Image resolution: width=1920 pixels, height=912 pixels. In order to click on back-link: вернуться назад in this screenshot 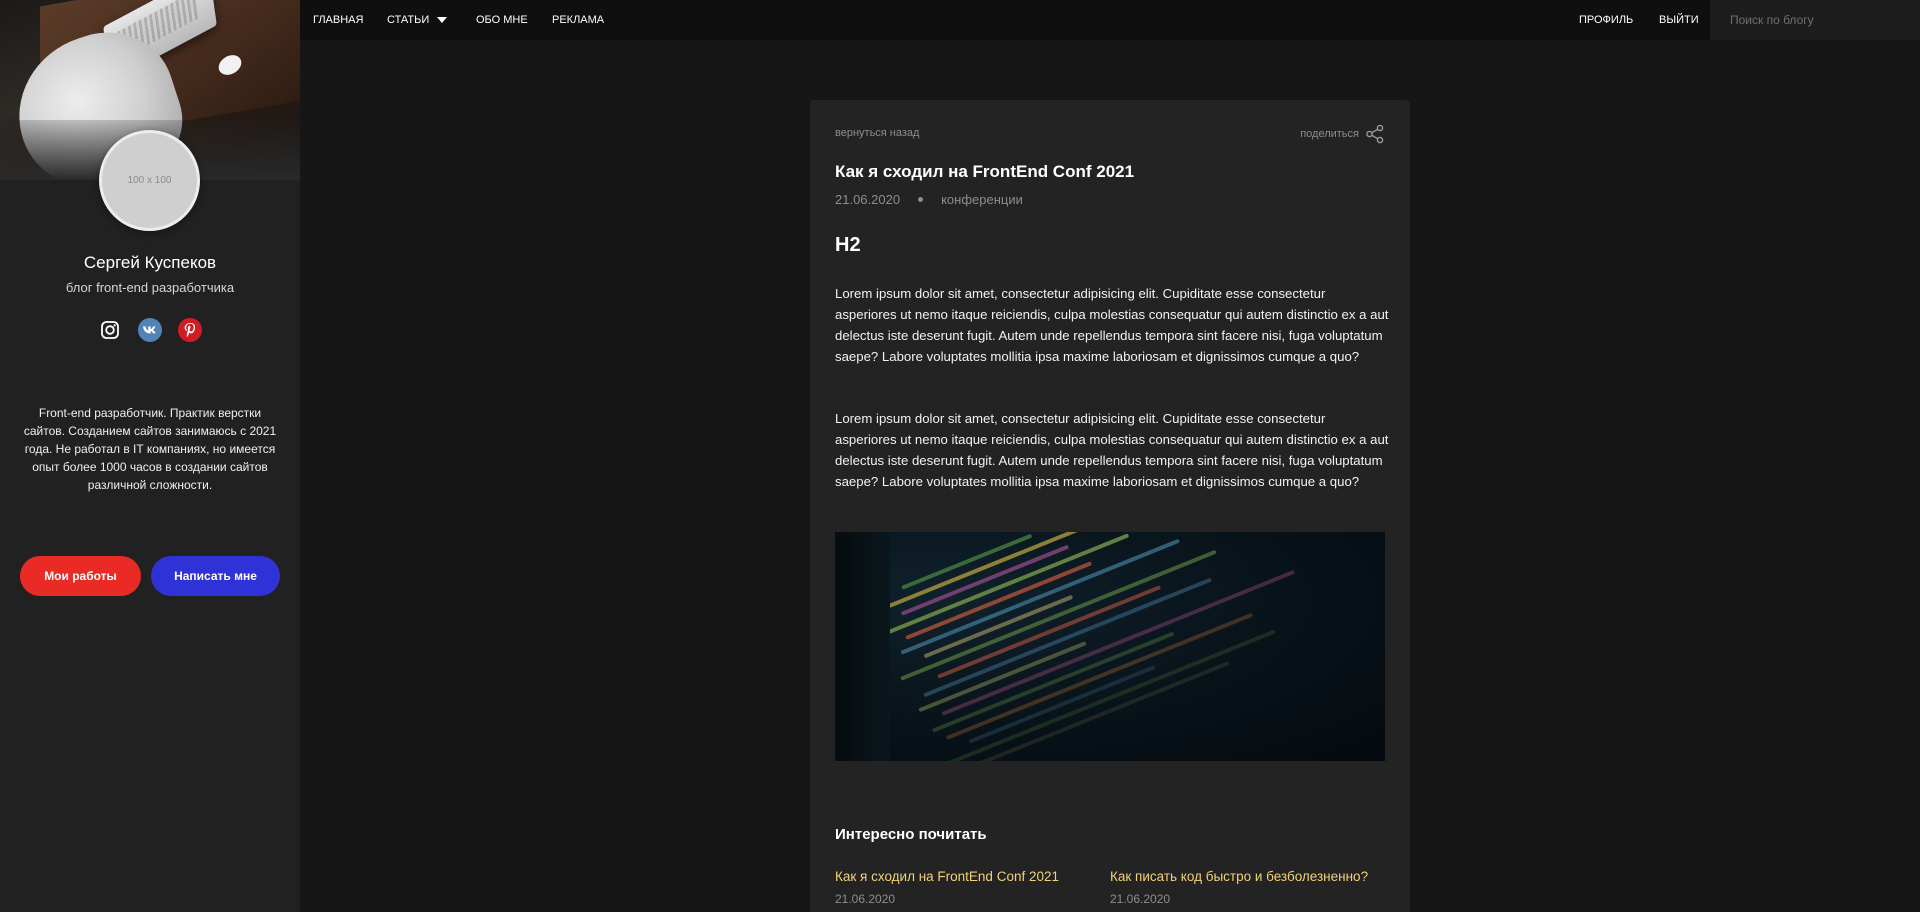, I will do `click(877, 133)`.